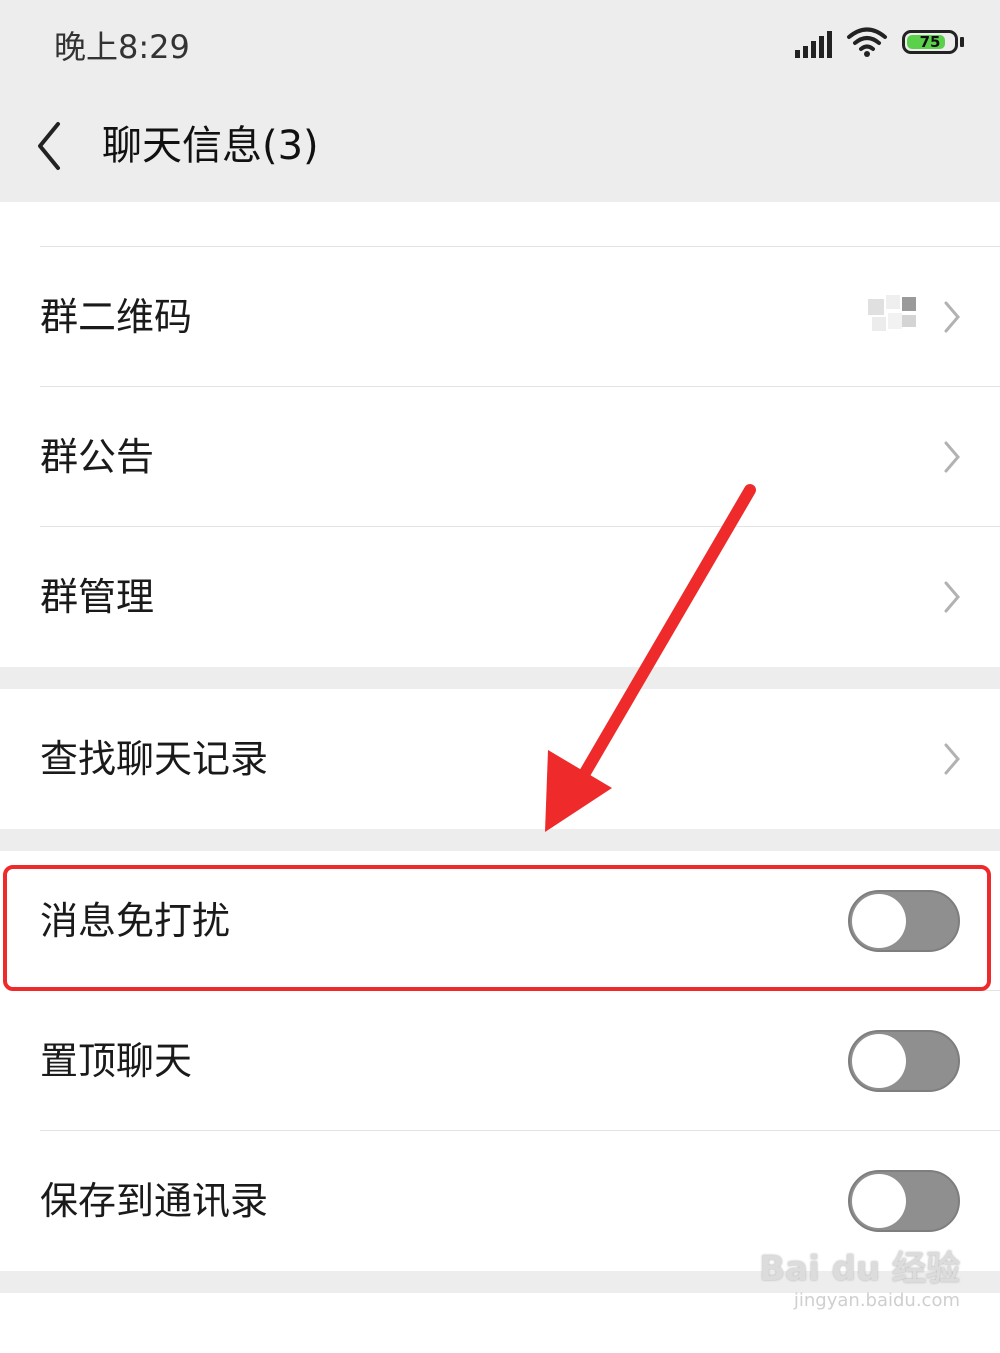 This screenshot has width=1000, height=1353. What do you see at coordinates (154, 1201) in the screenshot?
I see `row-label: 保存到通讯录` at bounding box center [154, 1201].